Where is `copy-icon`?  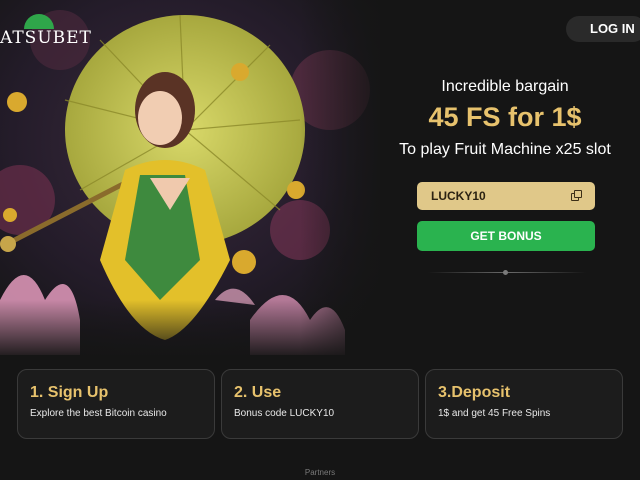 copy-icon is located at coordinates (577, 196).